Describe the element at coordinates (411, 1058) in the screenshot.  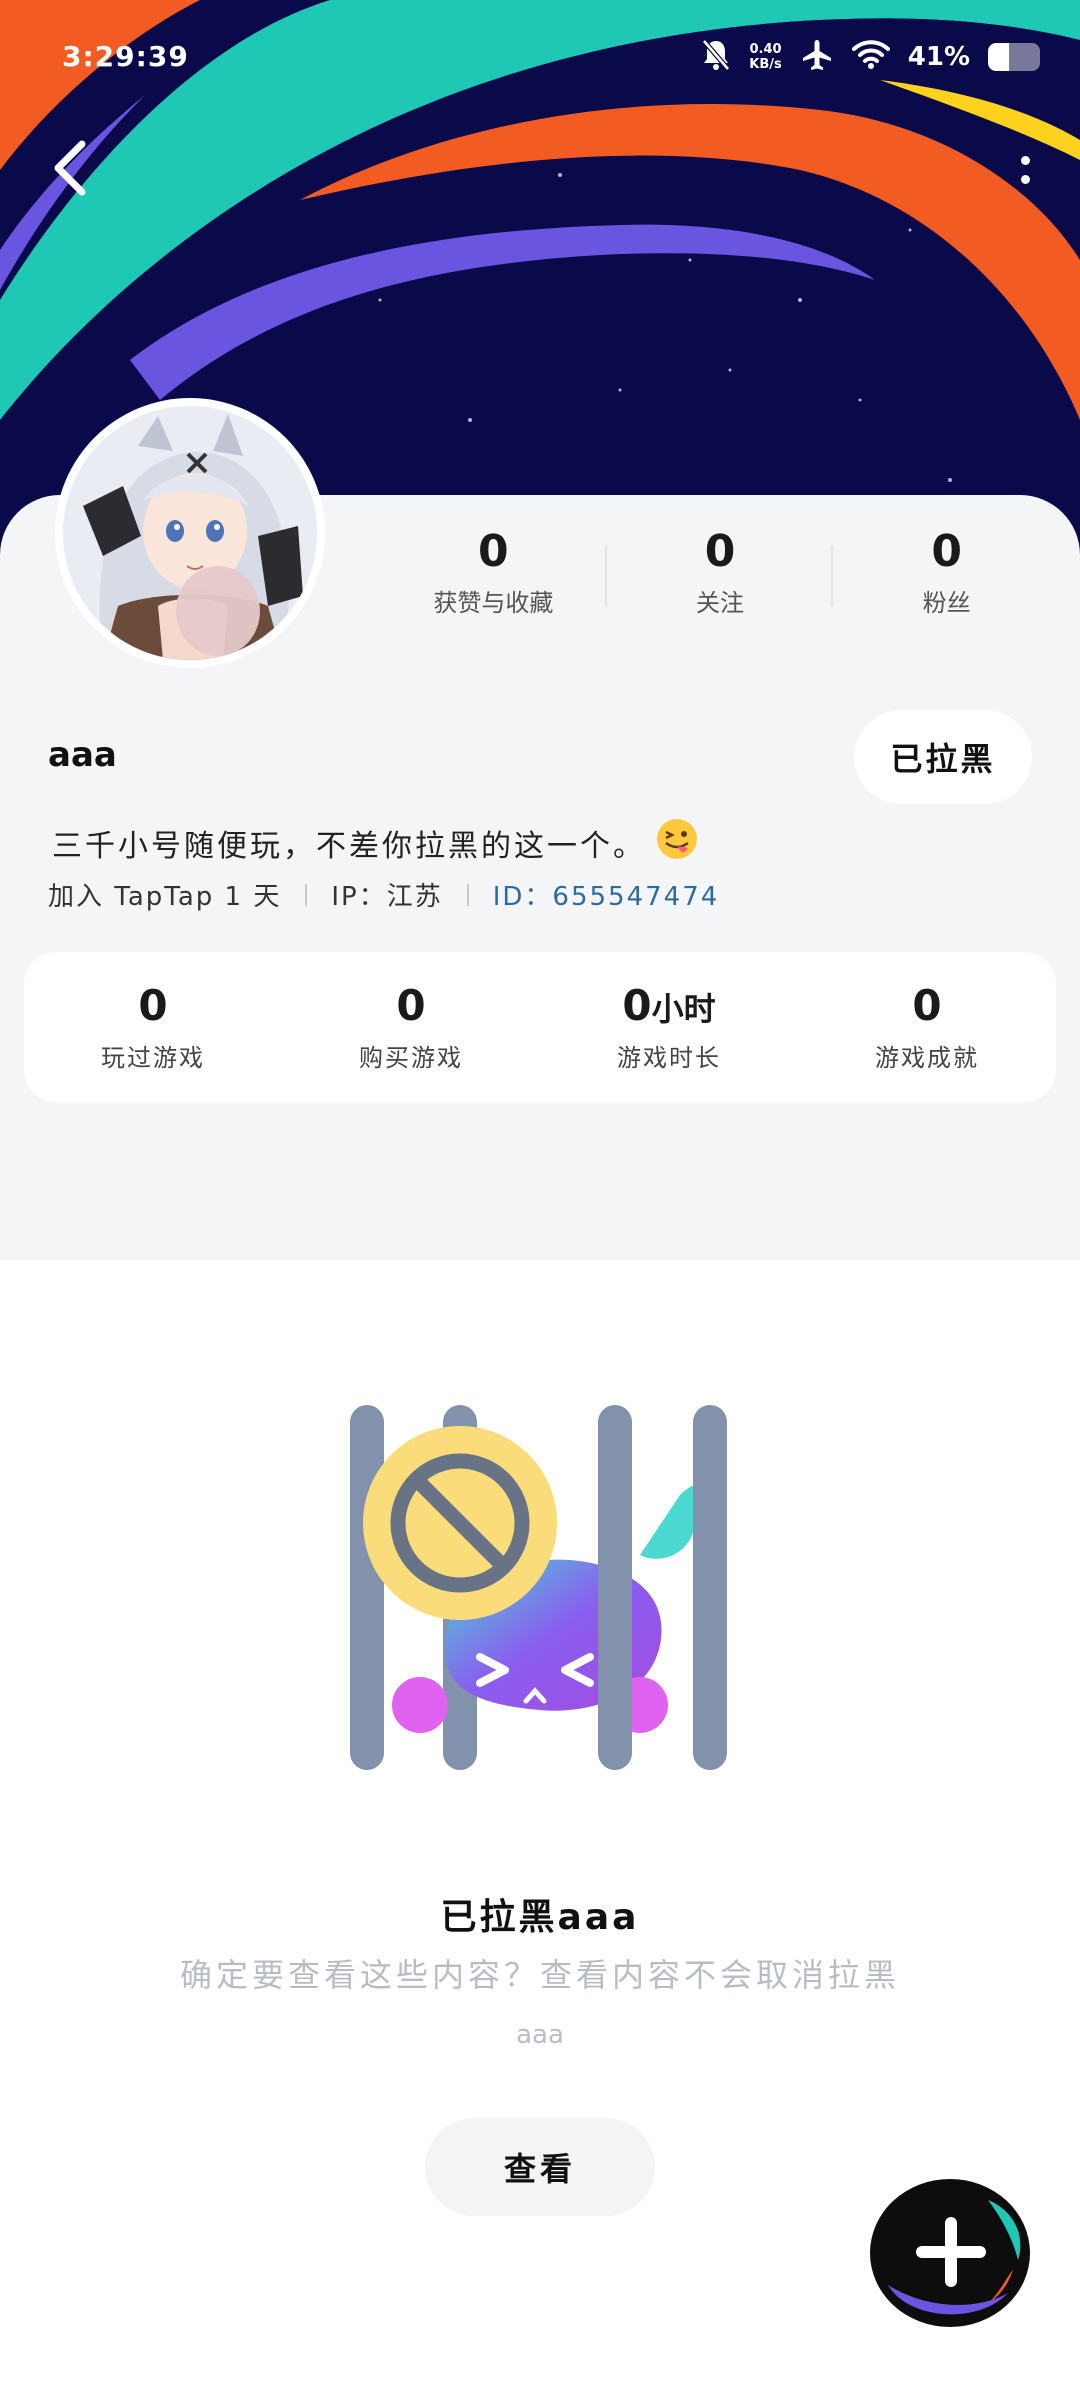
I see `stat-label: 购买游戏` at that location.